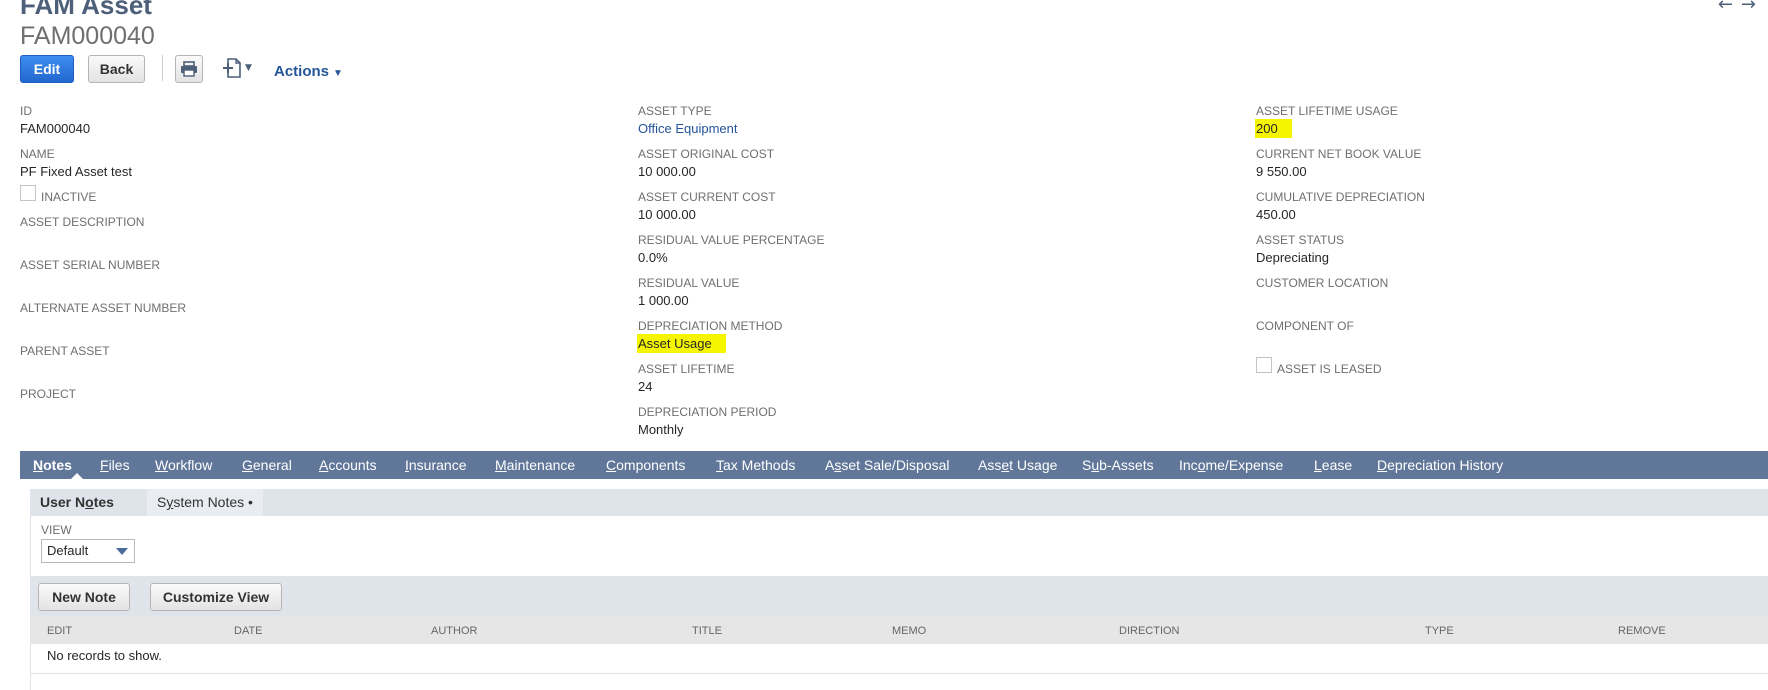 Image resolution: width=1768 pixels, height=690 pixels. What do you see at coordinates (47, 69) in the screenshot?
I see `edit-button: Edit` at bounding box center [47, 69].